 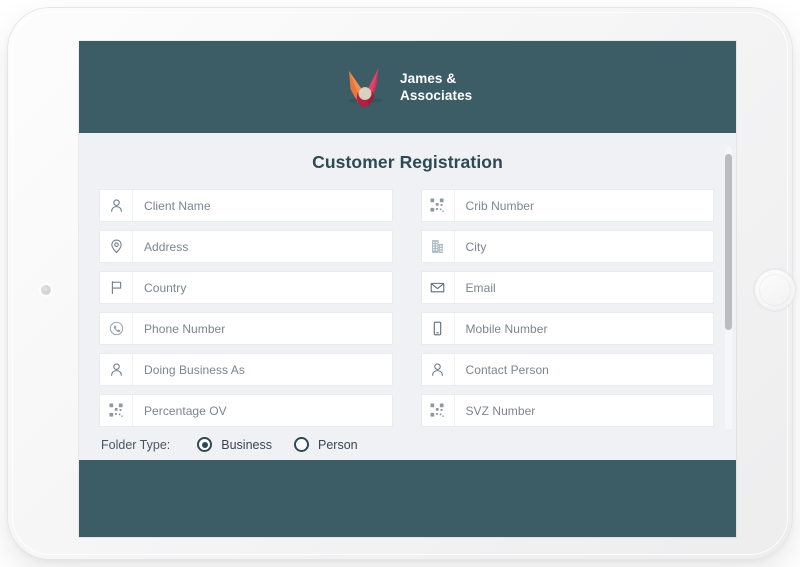 I want to click on field-label: City, so click(x=476, y=246).